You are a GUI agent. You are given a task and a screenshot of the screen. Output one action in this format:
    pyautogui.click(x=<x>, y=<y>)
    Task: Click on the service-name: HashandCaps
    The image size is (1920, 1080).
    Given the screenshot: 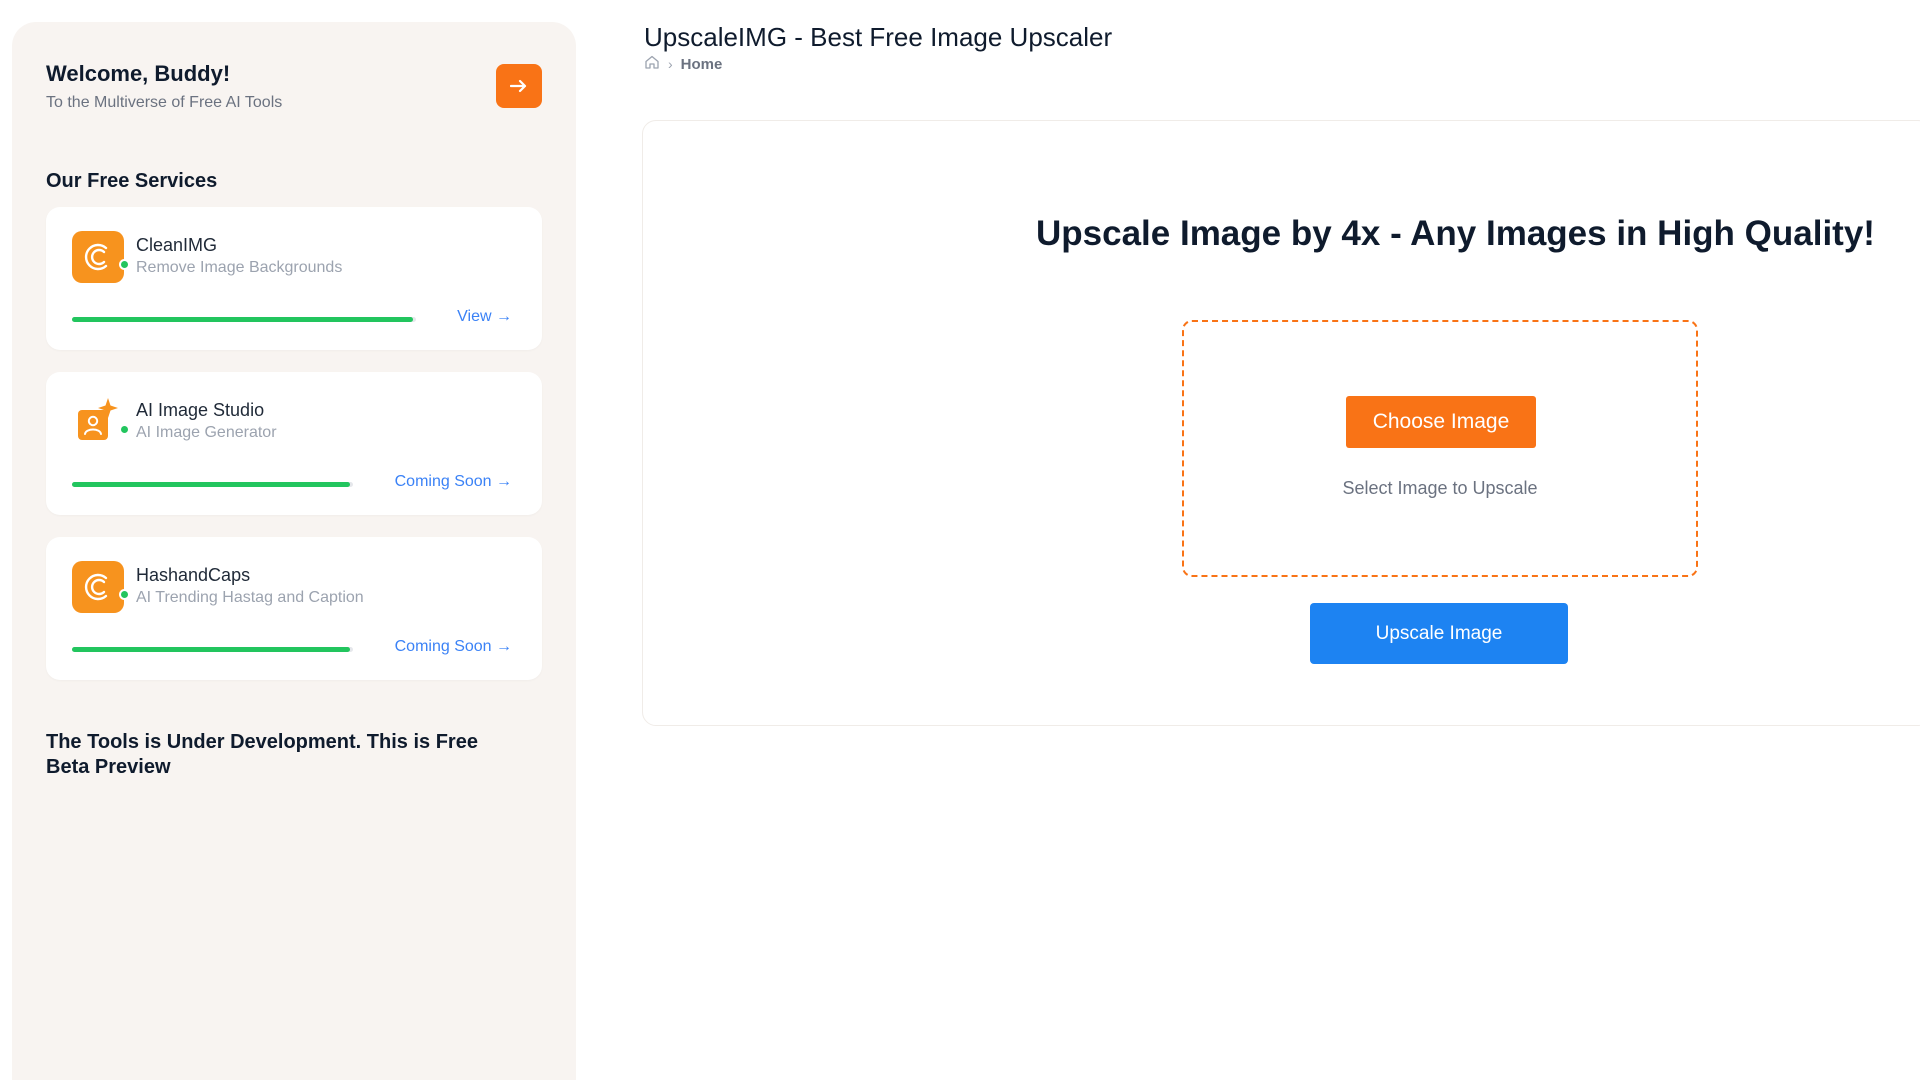 What is the action you would take?
    pyautogui.click(x=193, y=575)
    